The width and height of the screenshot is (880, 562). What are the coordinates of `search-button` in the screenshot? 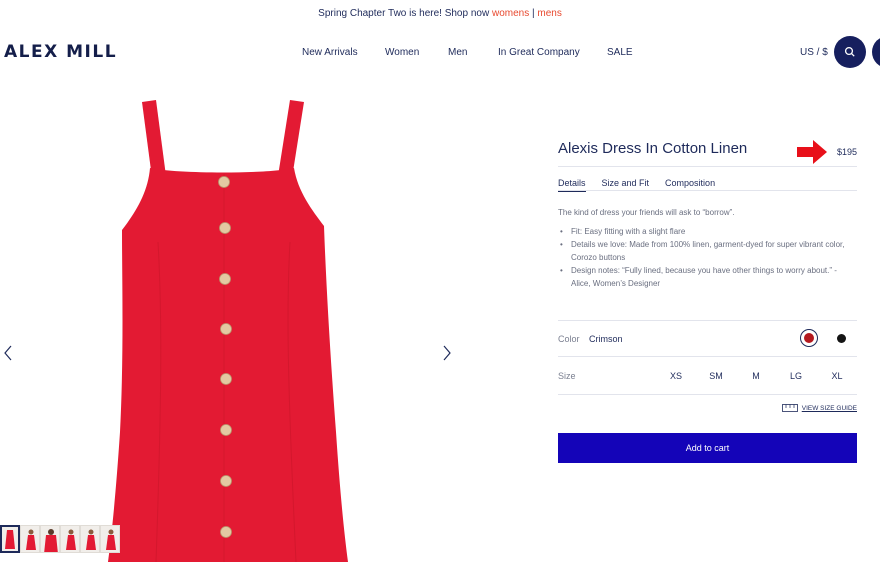 It's located at (850, 52).